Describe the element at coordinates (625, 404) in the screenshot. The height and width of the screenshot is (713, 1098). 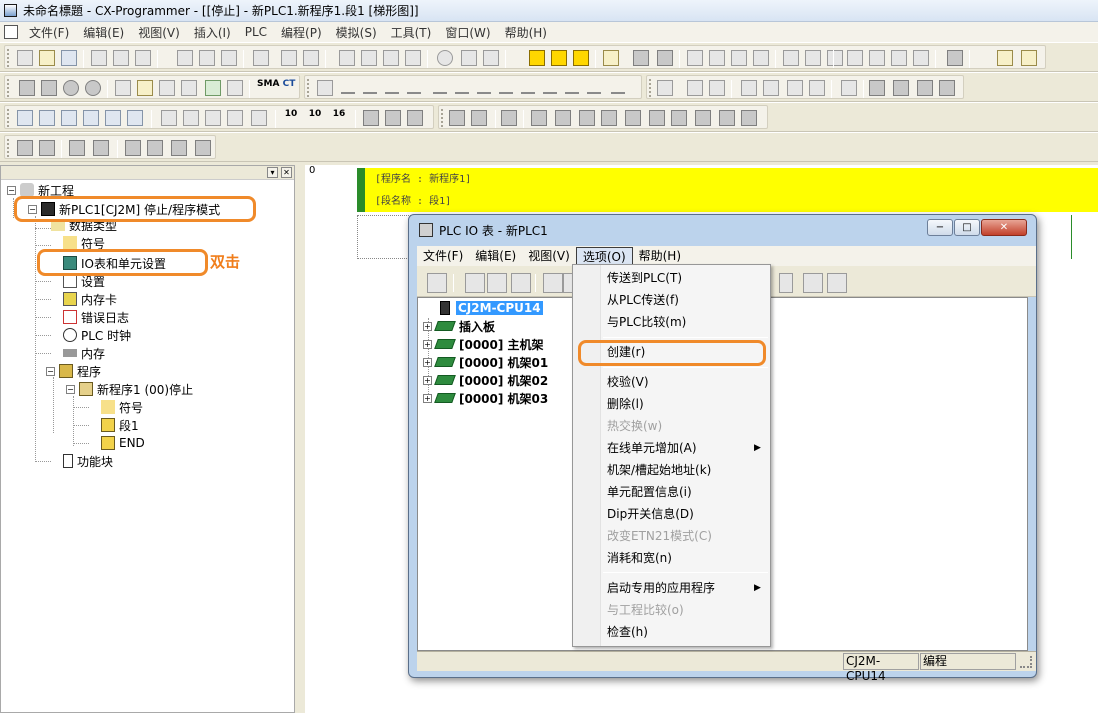
I see `menu-item-delete: 删除(l)` at that location.